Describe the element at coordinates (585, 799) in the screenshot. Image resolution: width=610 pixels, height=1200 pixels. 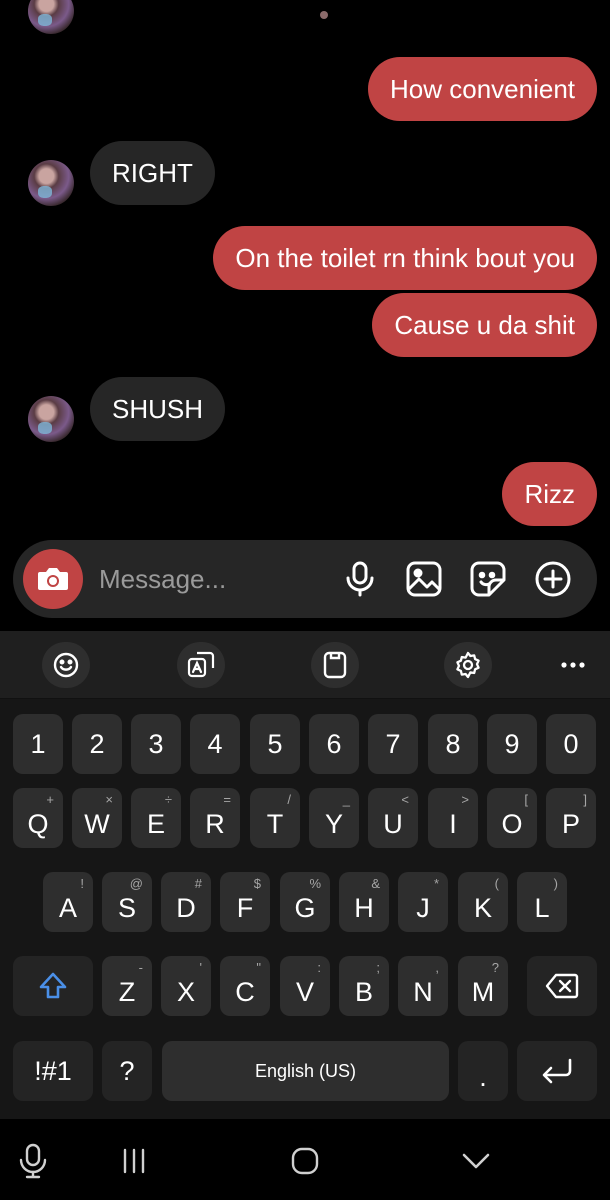
I see `key-hint: ]` at that location.